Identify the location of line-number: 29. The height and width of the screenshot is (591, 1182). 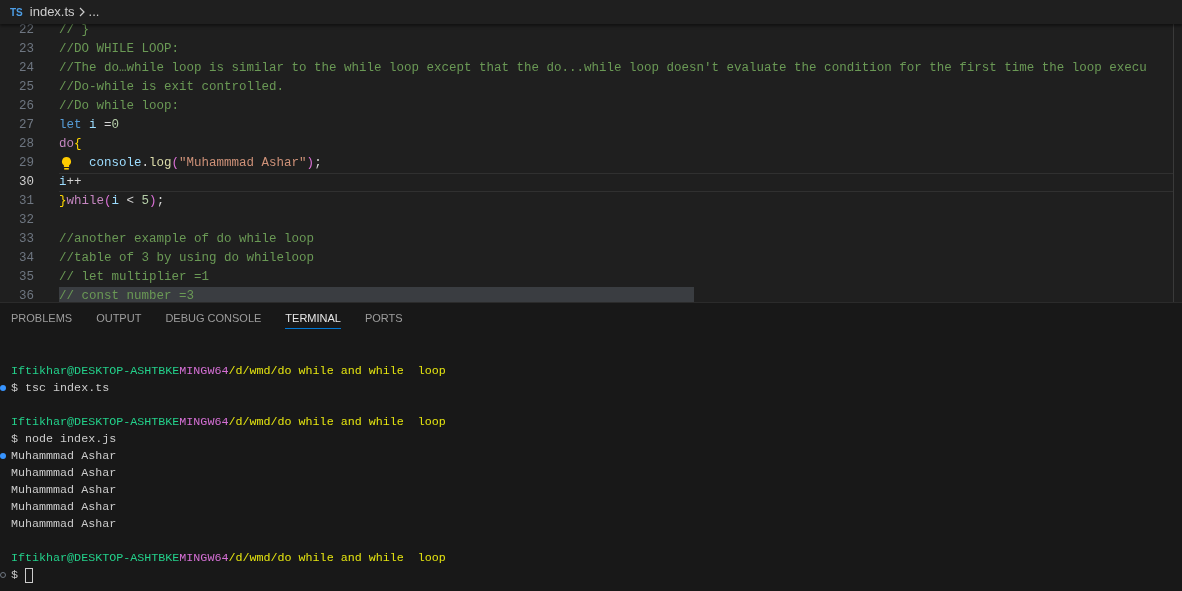
(26, 164).